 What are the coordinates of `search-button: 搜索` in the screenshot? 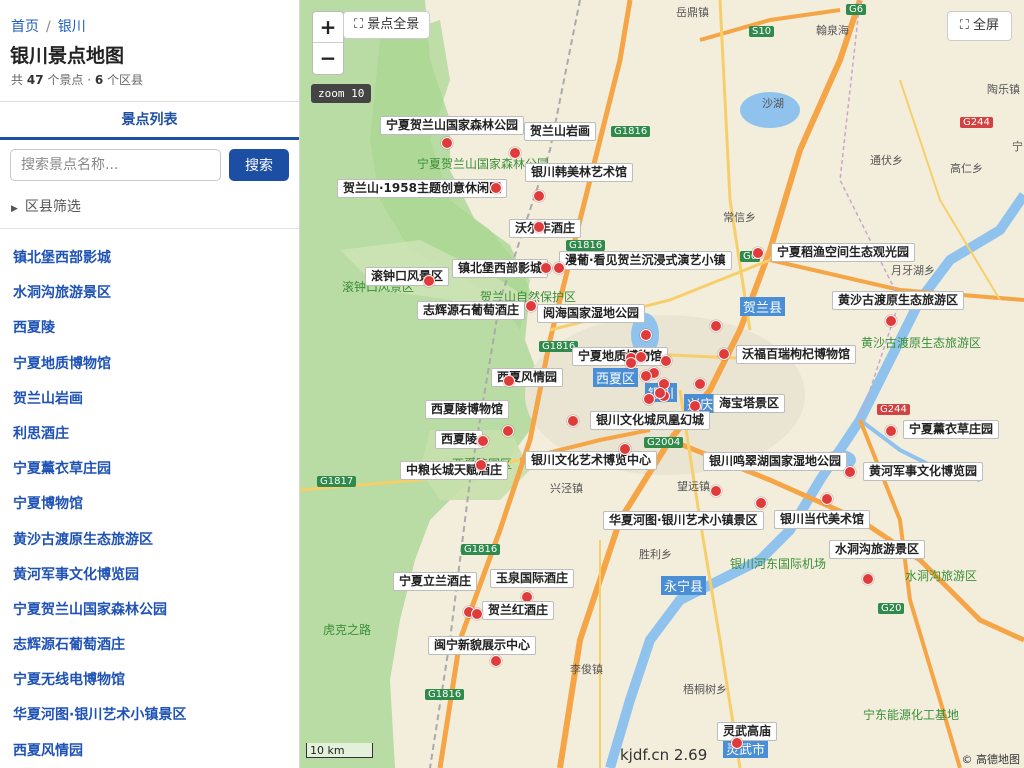 It's located at (259, 165).